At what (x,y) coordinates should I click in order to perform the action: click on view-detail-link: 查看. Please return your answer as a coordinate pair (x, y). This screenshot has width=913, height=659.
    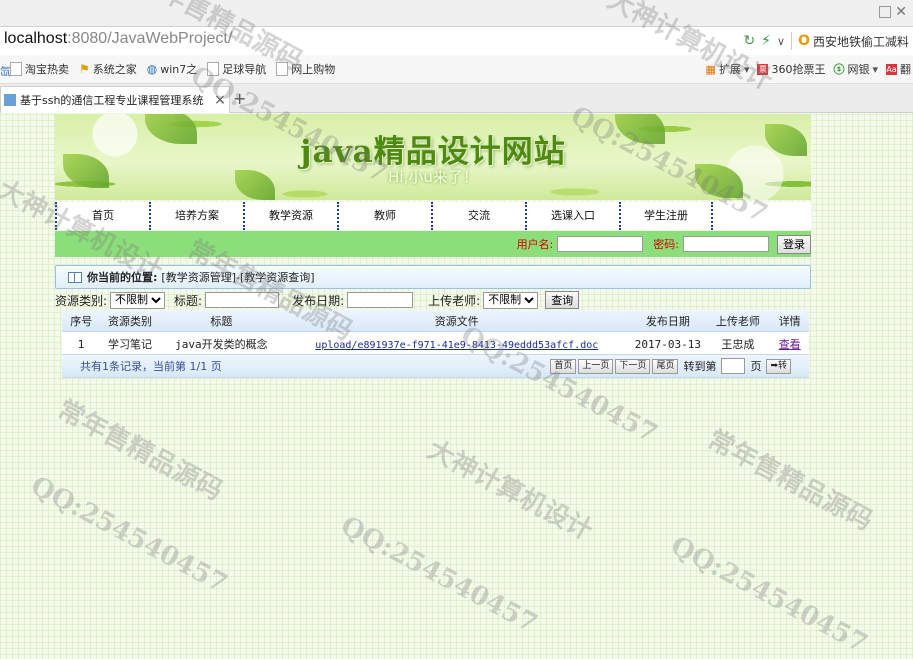
    Looking at the image, I should click on (790, 344).